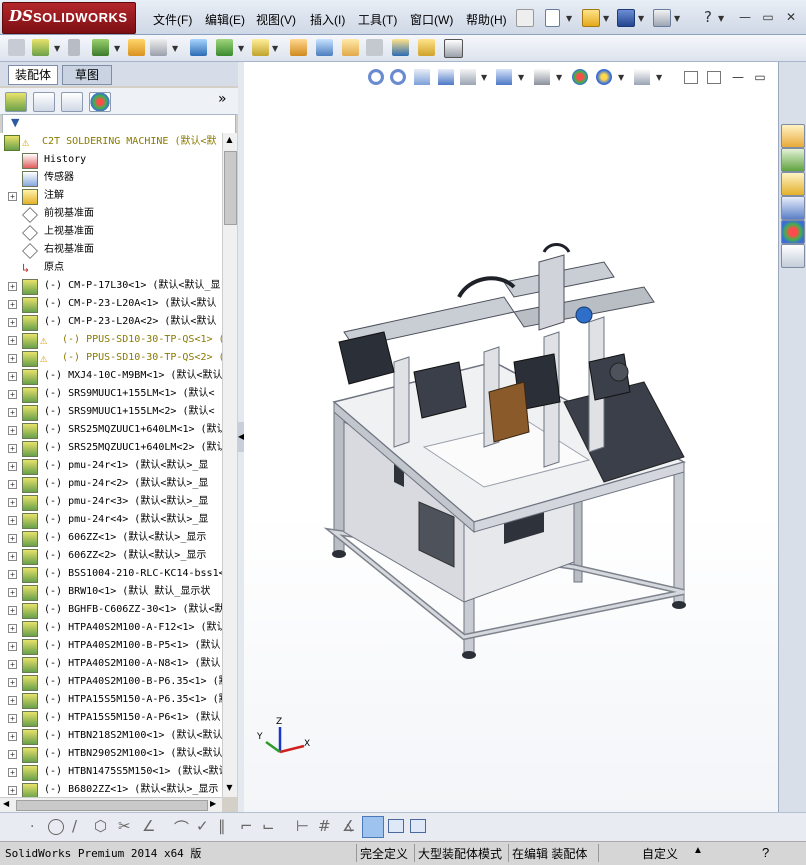 The height and width of the screenshot is (865, 806). I want to click on move-dropdown-icon: ▼, so click(175, 48).